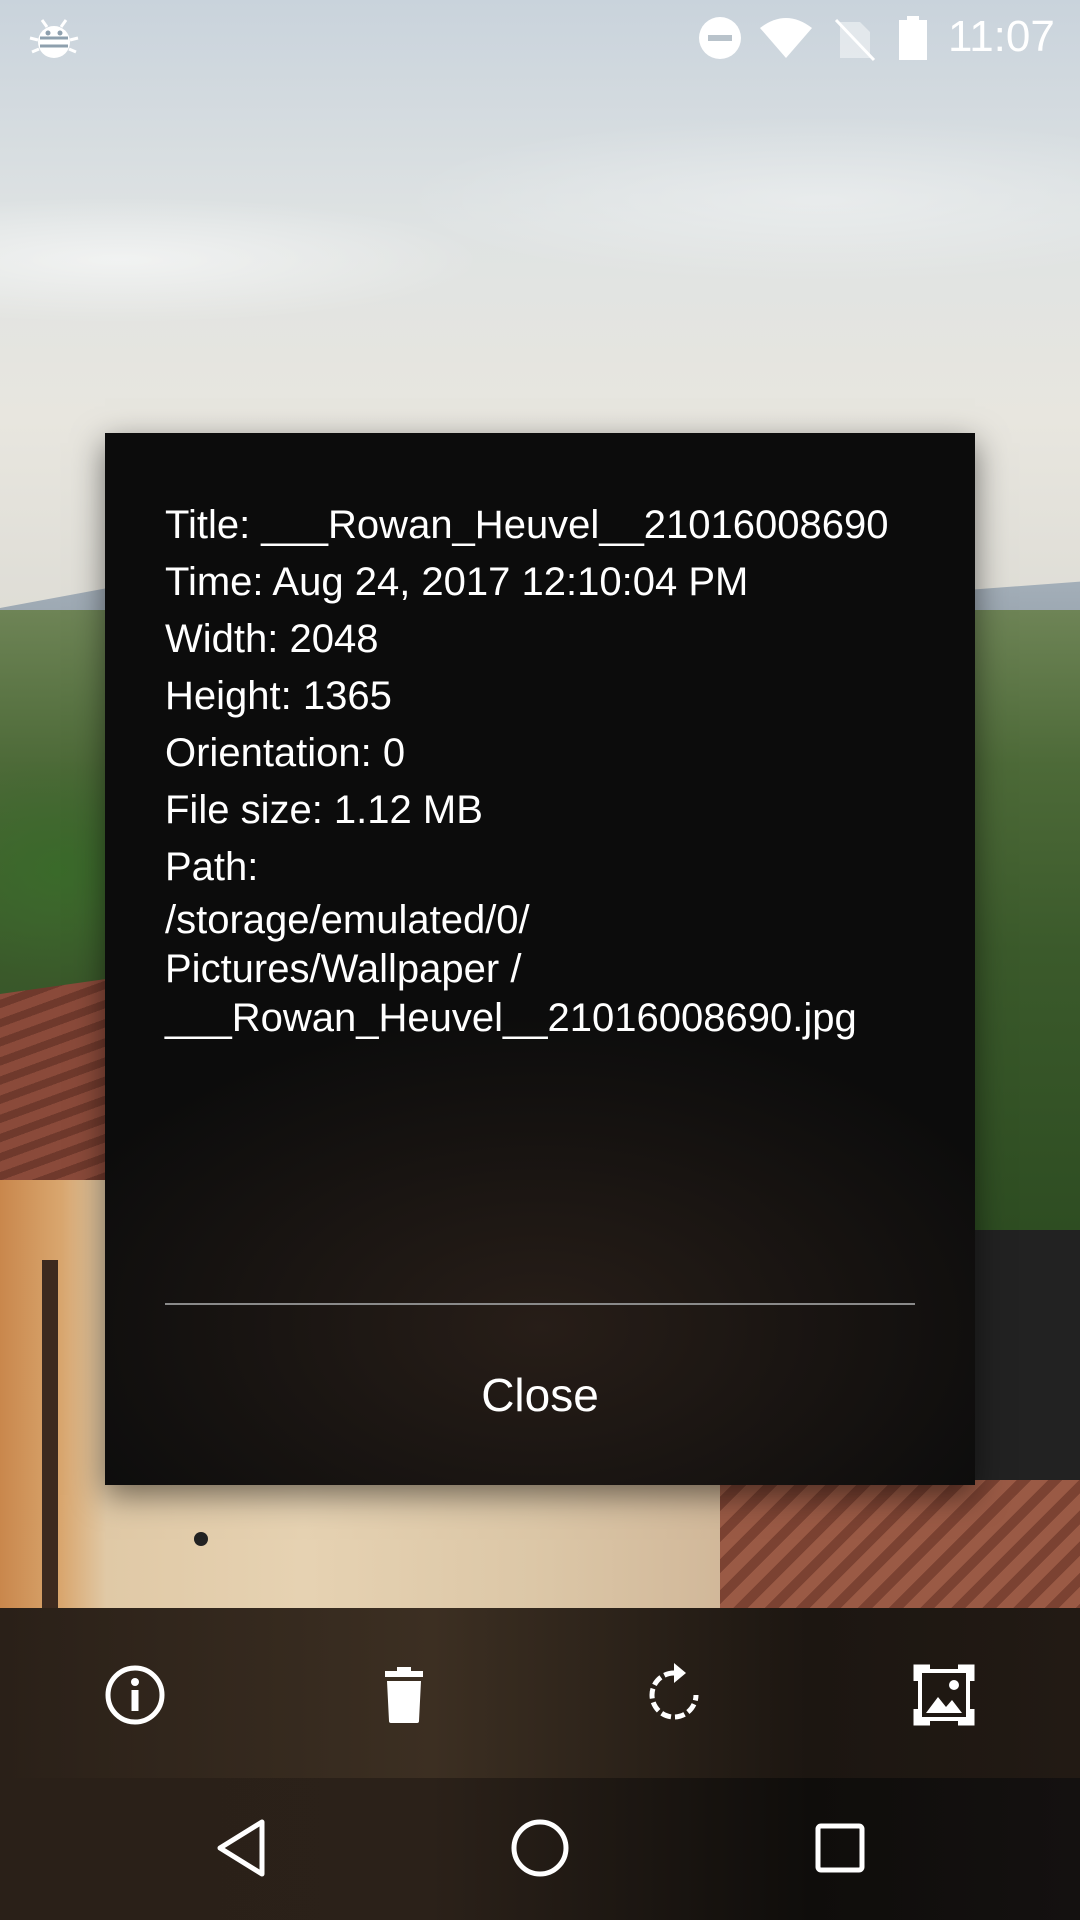  Describe the element at coordinates (457, 582) in the screenshot. I see `detail-time: Time: Aug 24, 2017 12:10:04 PM` at that location.